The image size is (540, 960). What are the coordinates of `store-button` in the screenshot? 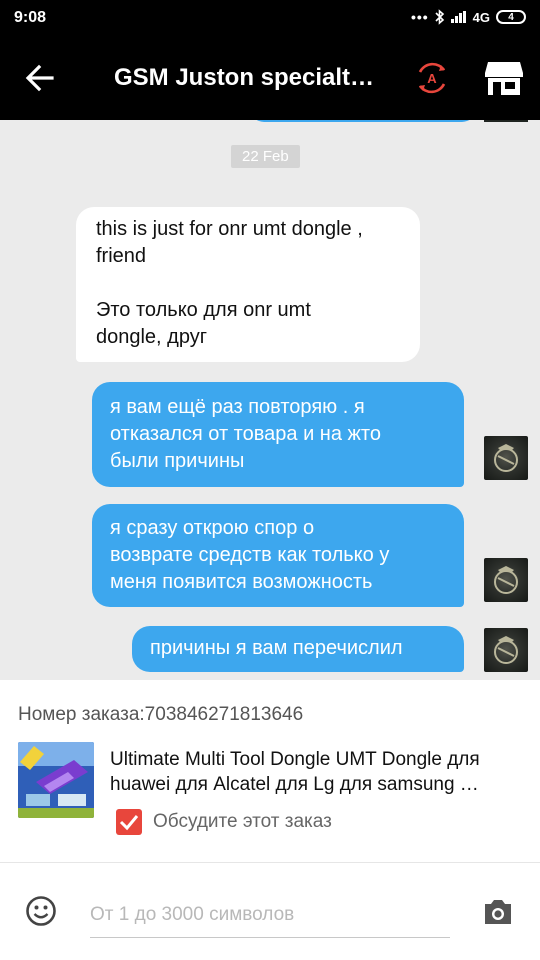 It's located at (504, 78).